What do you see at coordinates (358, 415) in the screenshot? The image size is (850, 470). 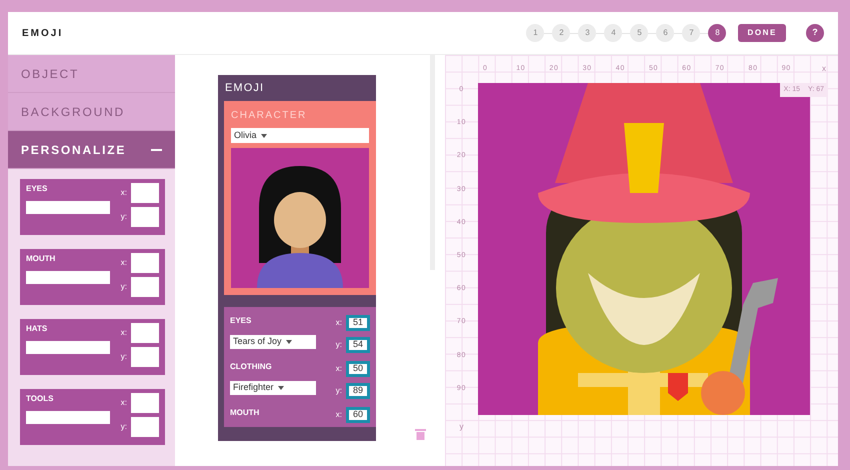 I see `number-field: 60` at bounding box center [358, 415].